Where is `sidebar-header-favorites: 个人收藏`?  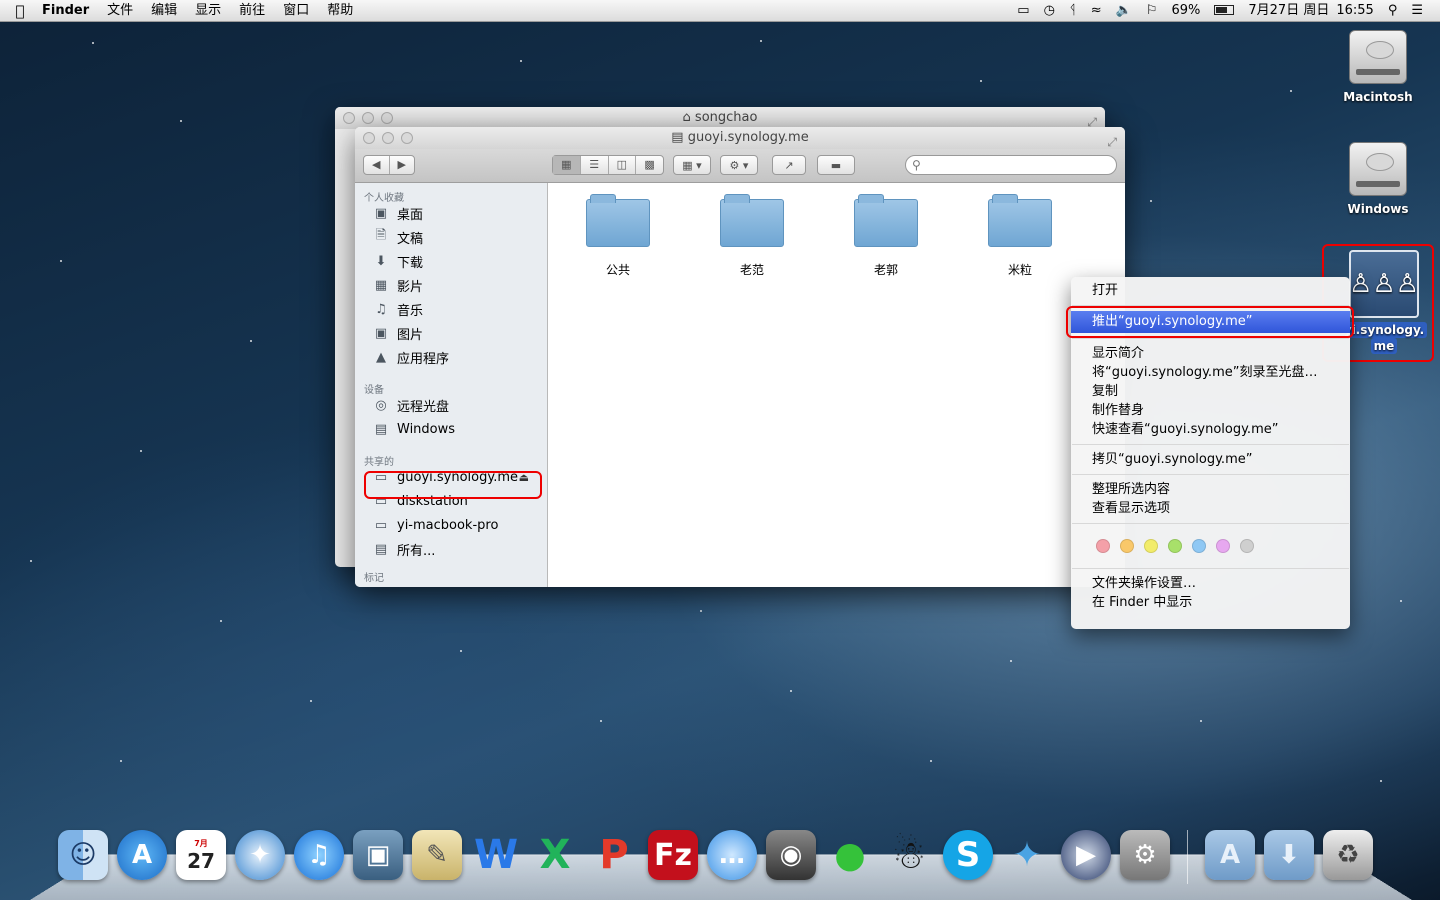 sidebar-header-favorites: 个人收藏 is located at coordinates (384, 198).